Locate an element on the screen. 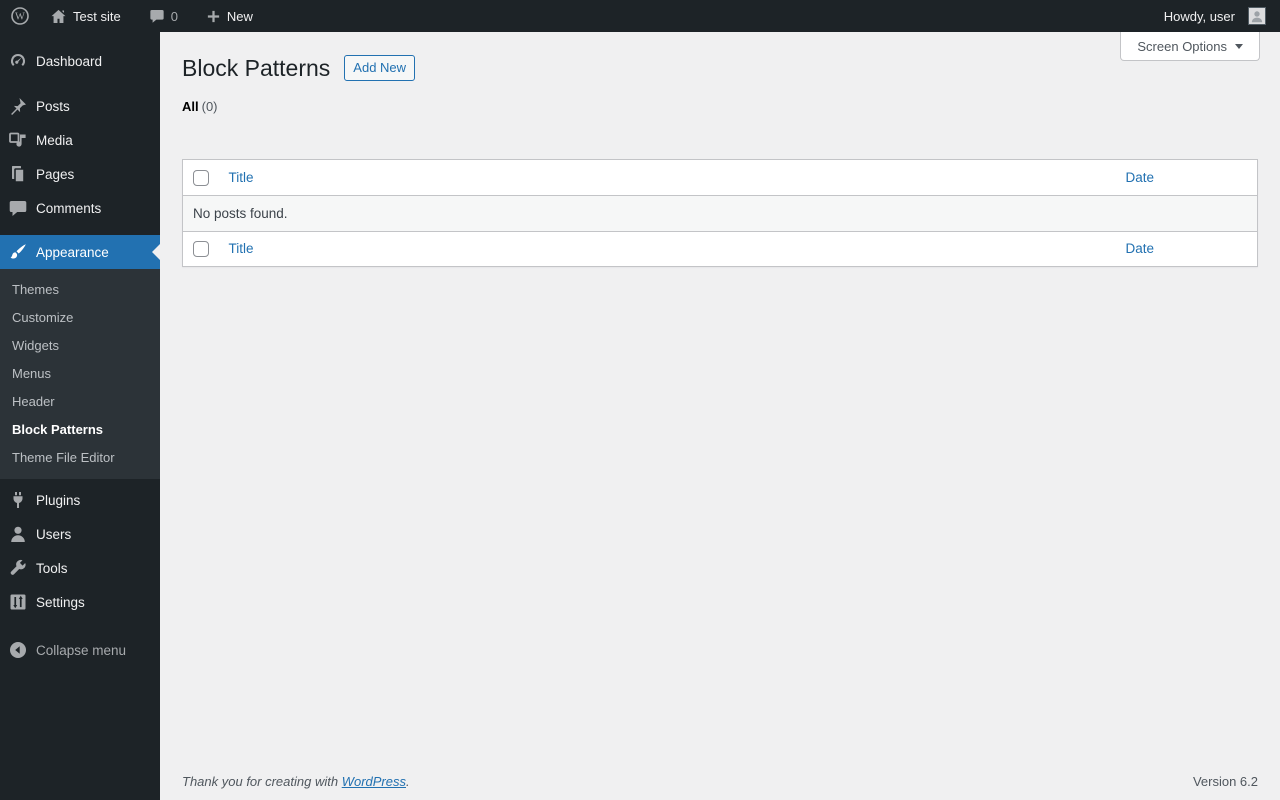 The image size is (1280, 800). site-name-link: Test site is located at coordinates (85, 16).